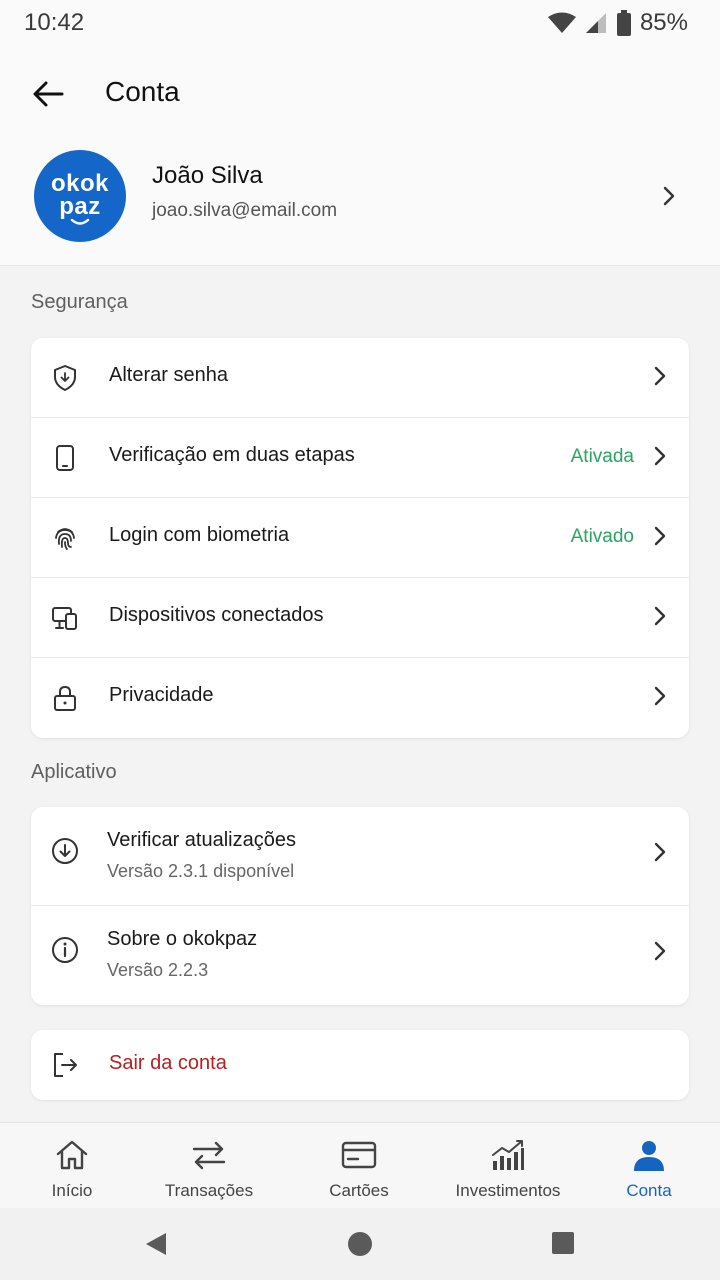 This screenshot has width=720, height=1280. I want to click on phone-icon, so click(65, 458).